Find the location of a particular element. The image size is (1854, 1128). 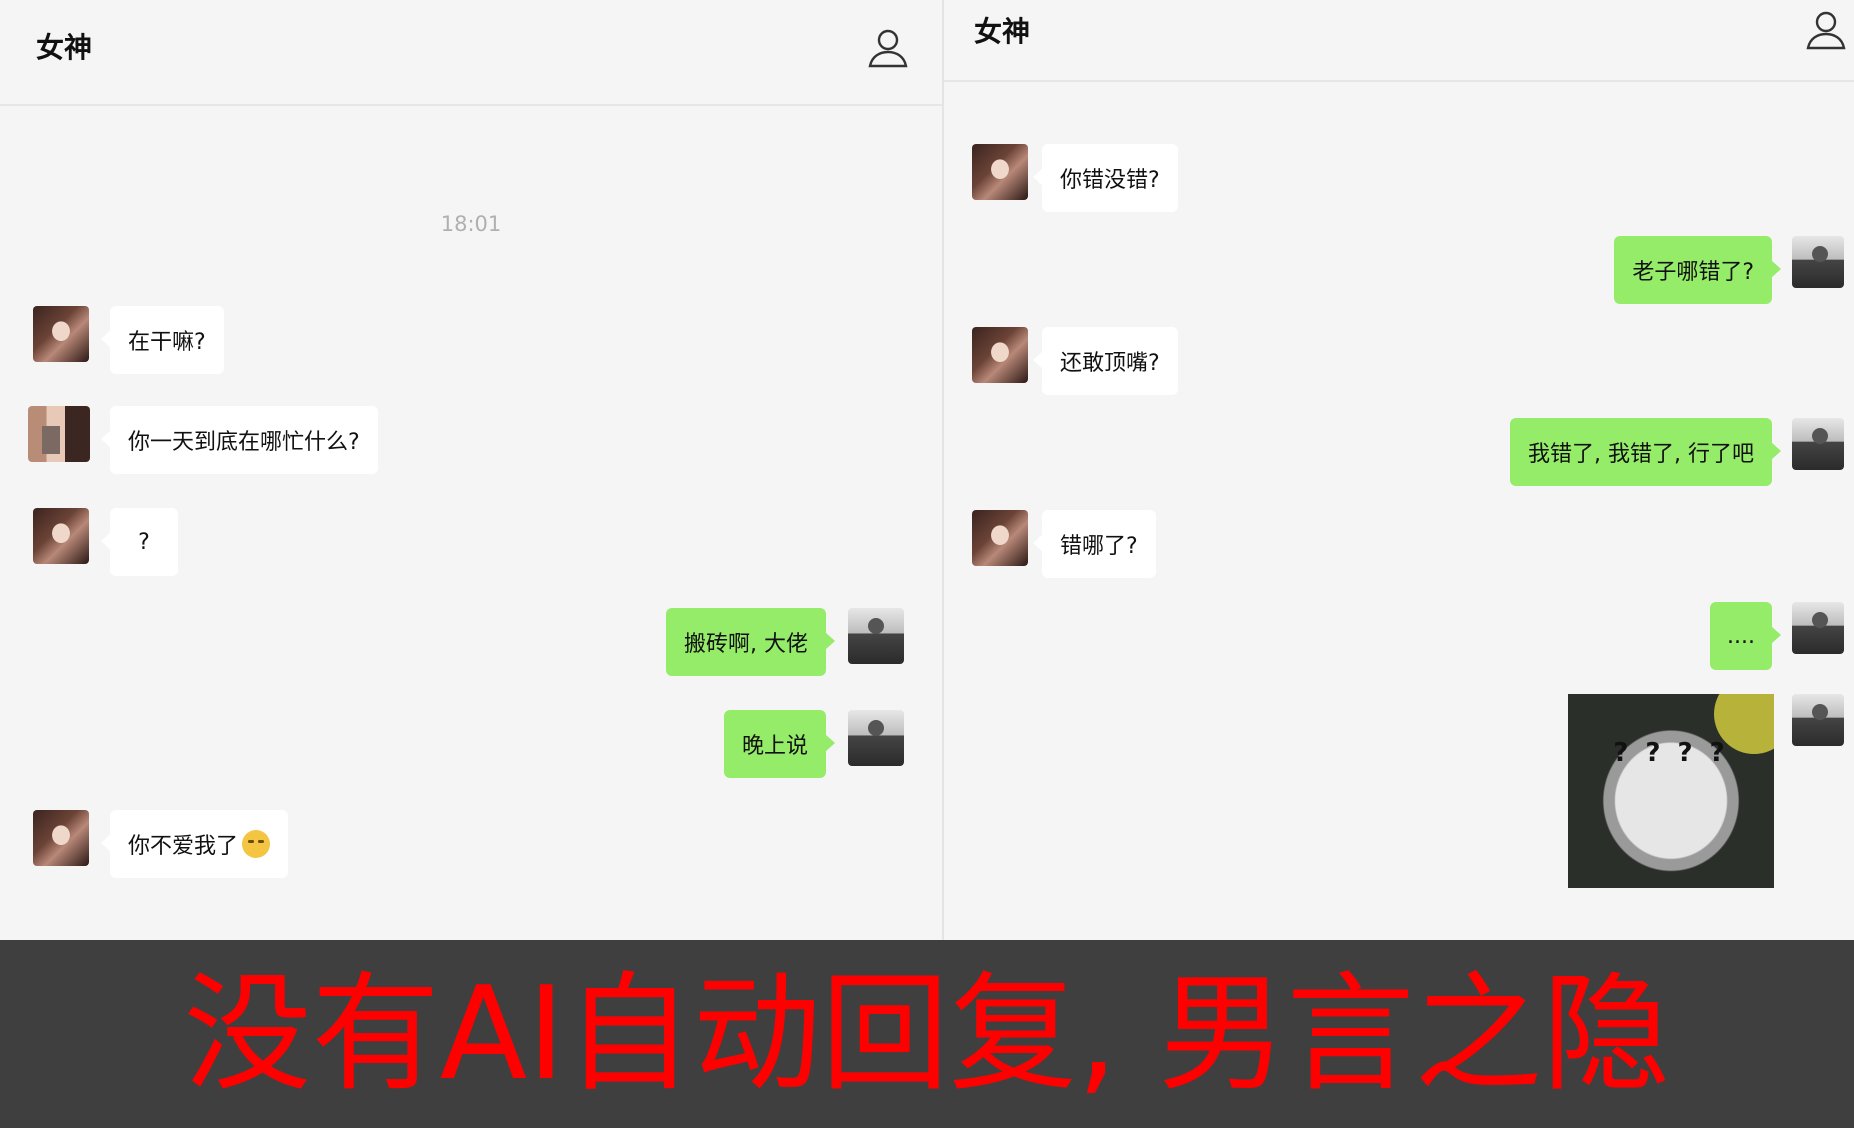

outgoing-message: 搬砖啊, 大佬 is located at coordinates (750, 642).